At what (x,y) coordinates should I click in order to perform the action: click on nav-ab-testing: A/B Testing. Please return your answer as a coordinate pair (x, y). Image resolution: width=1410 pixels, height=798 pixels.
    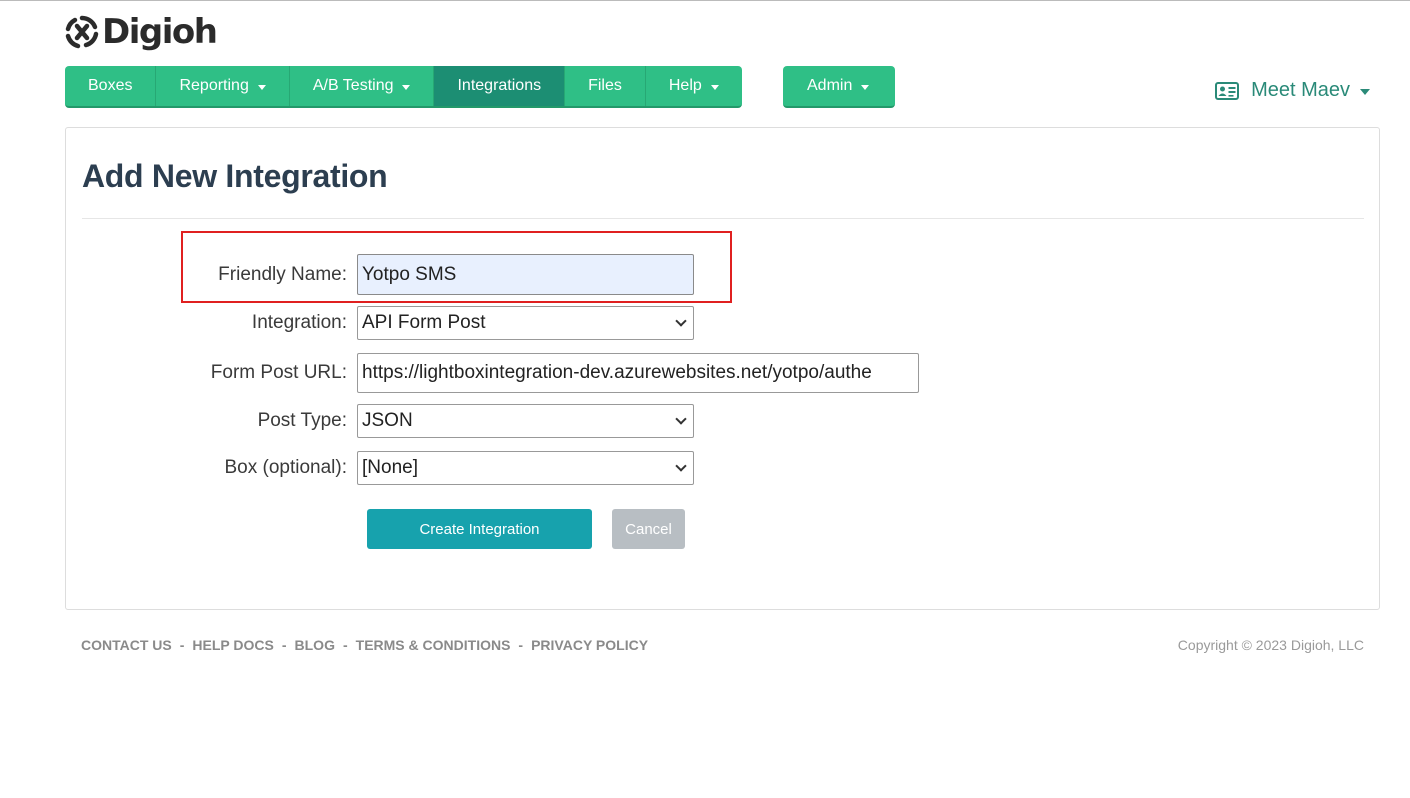
    Looking at the image, I should click on (362, 86).